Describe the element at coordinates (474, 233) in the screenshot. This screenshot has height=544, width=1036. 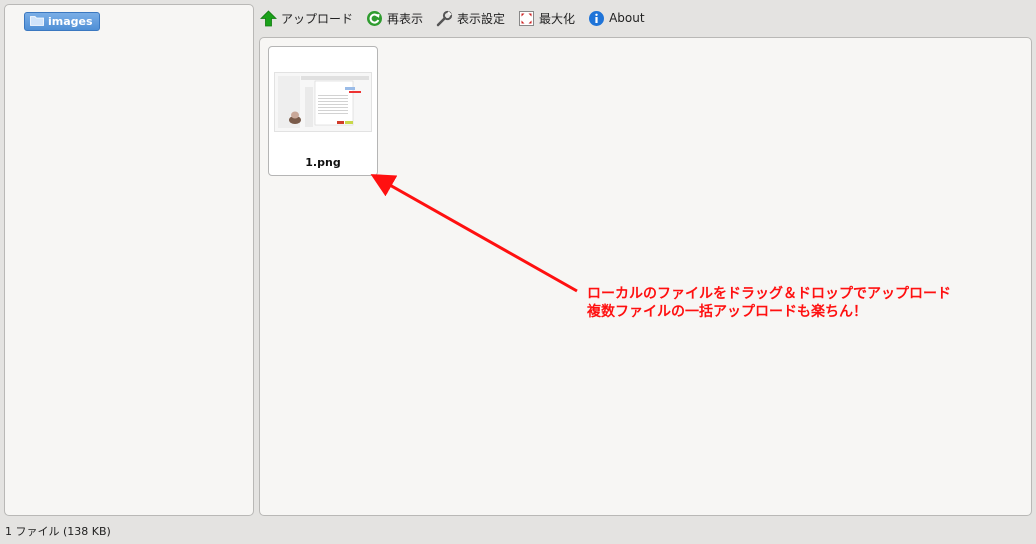
I see `annotation-arrow` at that location.